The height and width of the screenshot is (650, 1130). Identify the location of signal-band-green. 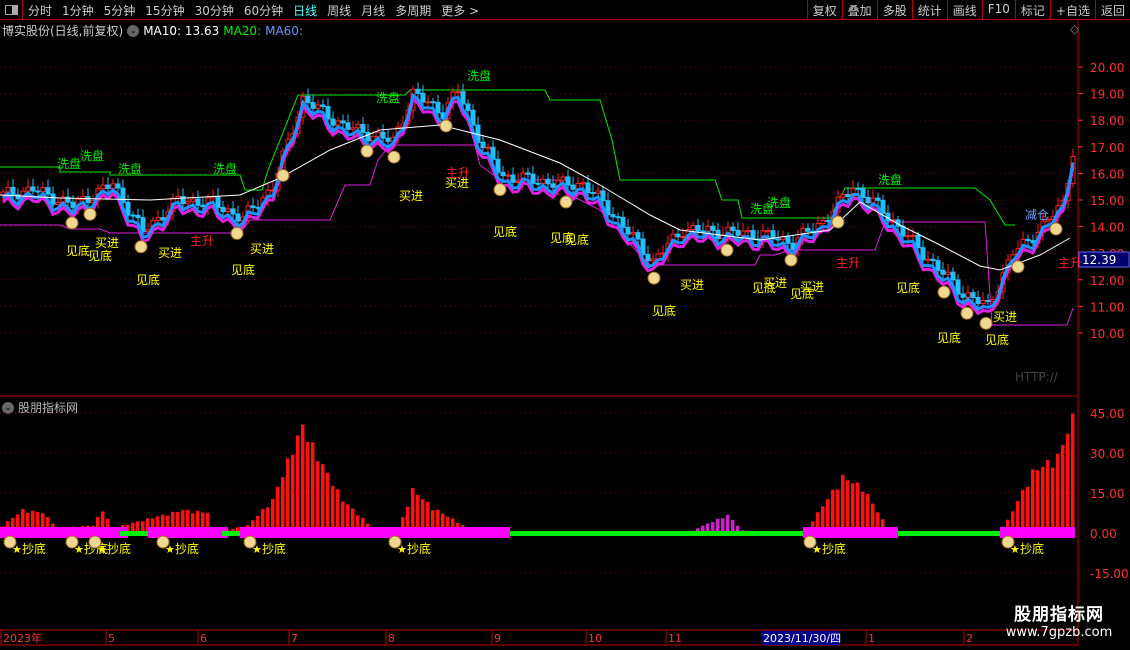
(949, 533).